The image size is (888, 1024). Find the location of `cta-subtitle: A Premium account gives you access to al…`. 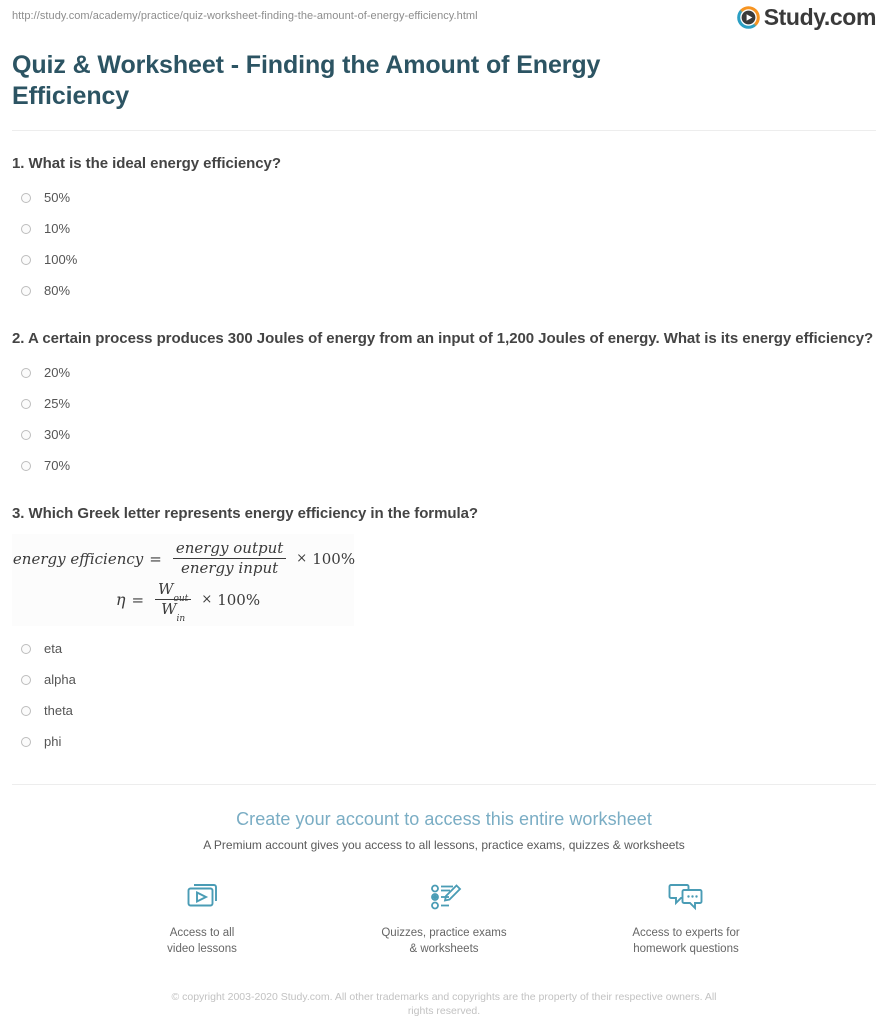

cta-subtitle: A Premium account gives you access to al… is located at coordinates (444, 845).